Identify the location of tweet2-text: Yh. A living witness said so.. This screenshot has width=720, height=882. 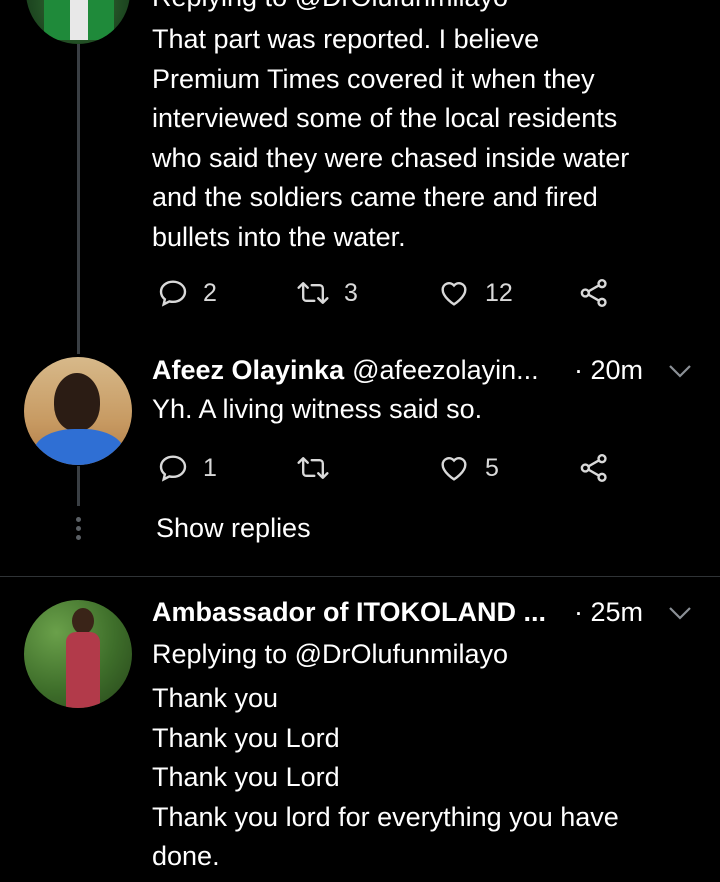
(317, 409).